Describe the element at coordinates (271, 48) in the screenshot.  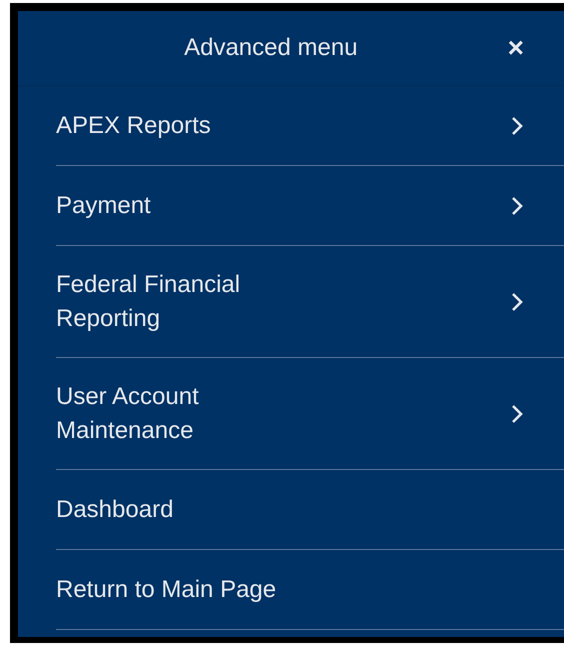
I see `menu-title: Advanced menu` at that location.